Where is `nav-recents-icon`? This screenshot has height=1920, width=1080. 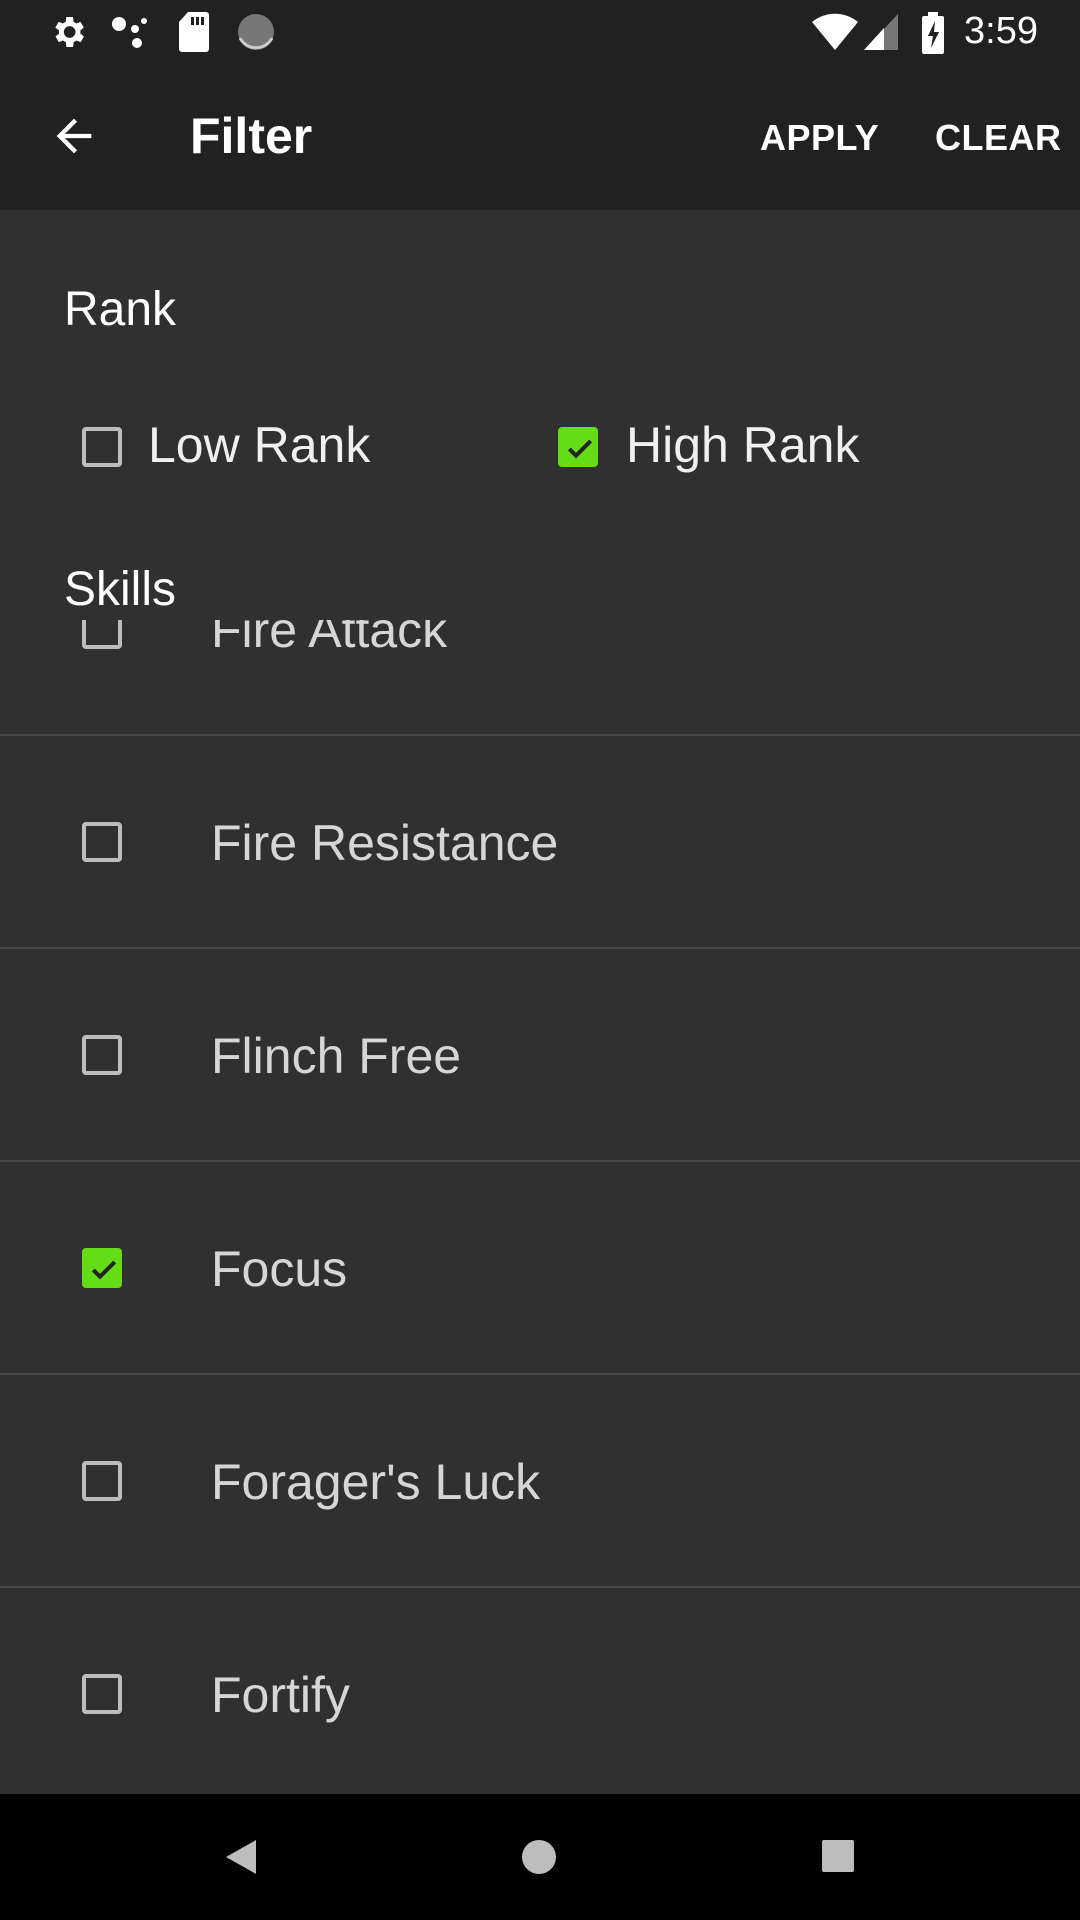 nav-recents-icon is located at coordinates (838, 1856).